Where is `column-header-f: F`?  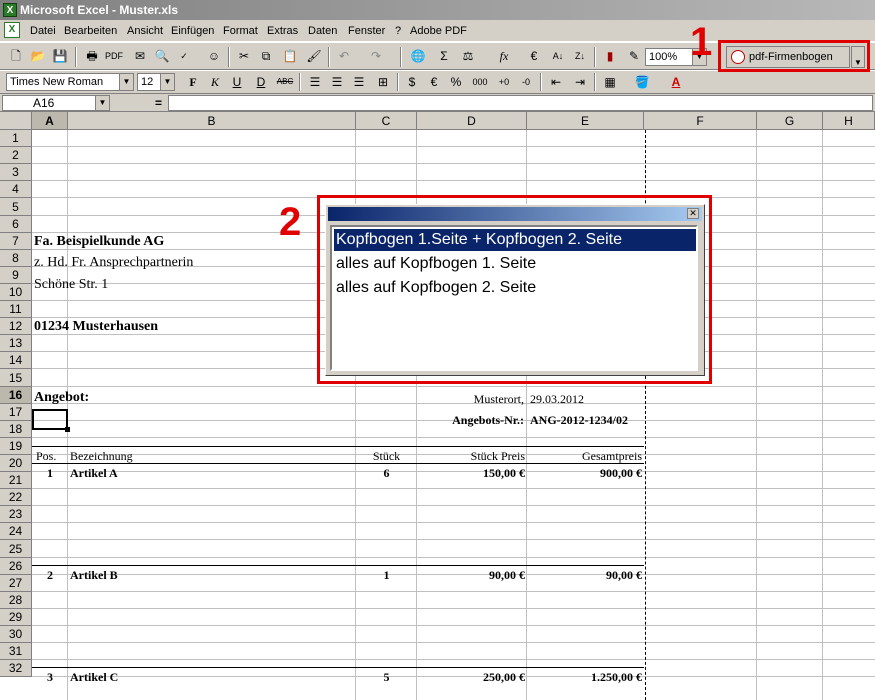 column-header-f: F is located at coordinates (700, 121).